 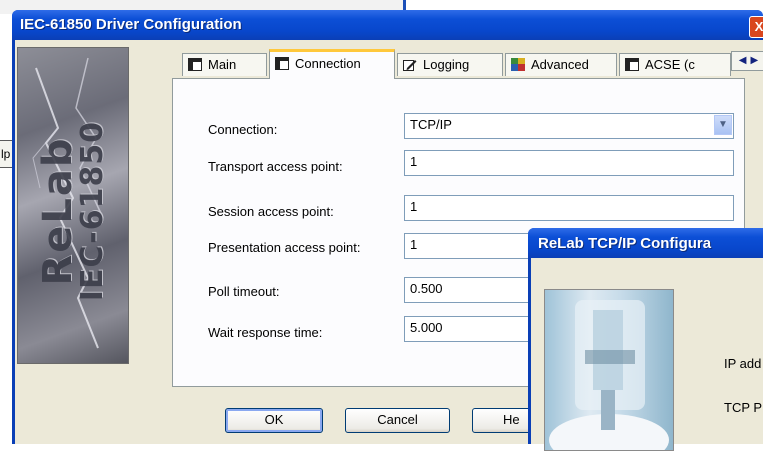 I want to click on relab-logo: ReLab IEC-61850, so click(x=73, y=205).